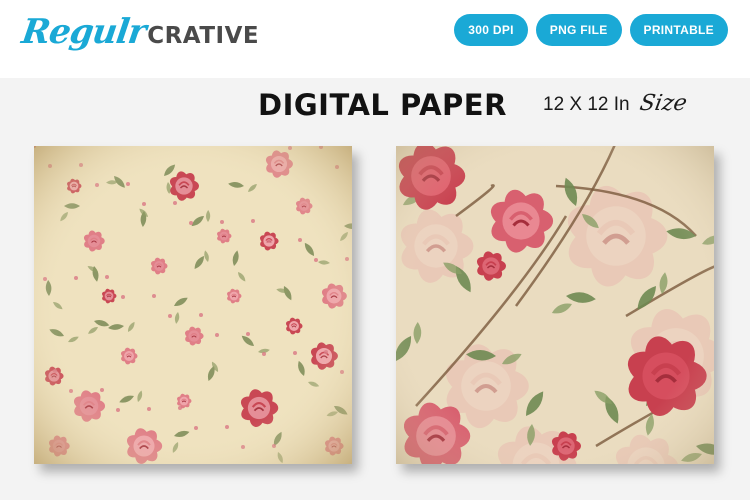 This screenshot has width=750, height=500. I want to click on brand-logo: Regulr CRATIVE, so click(139, 35).